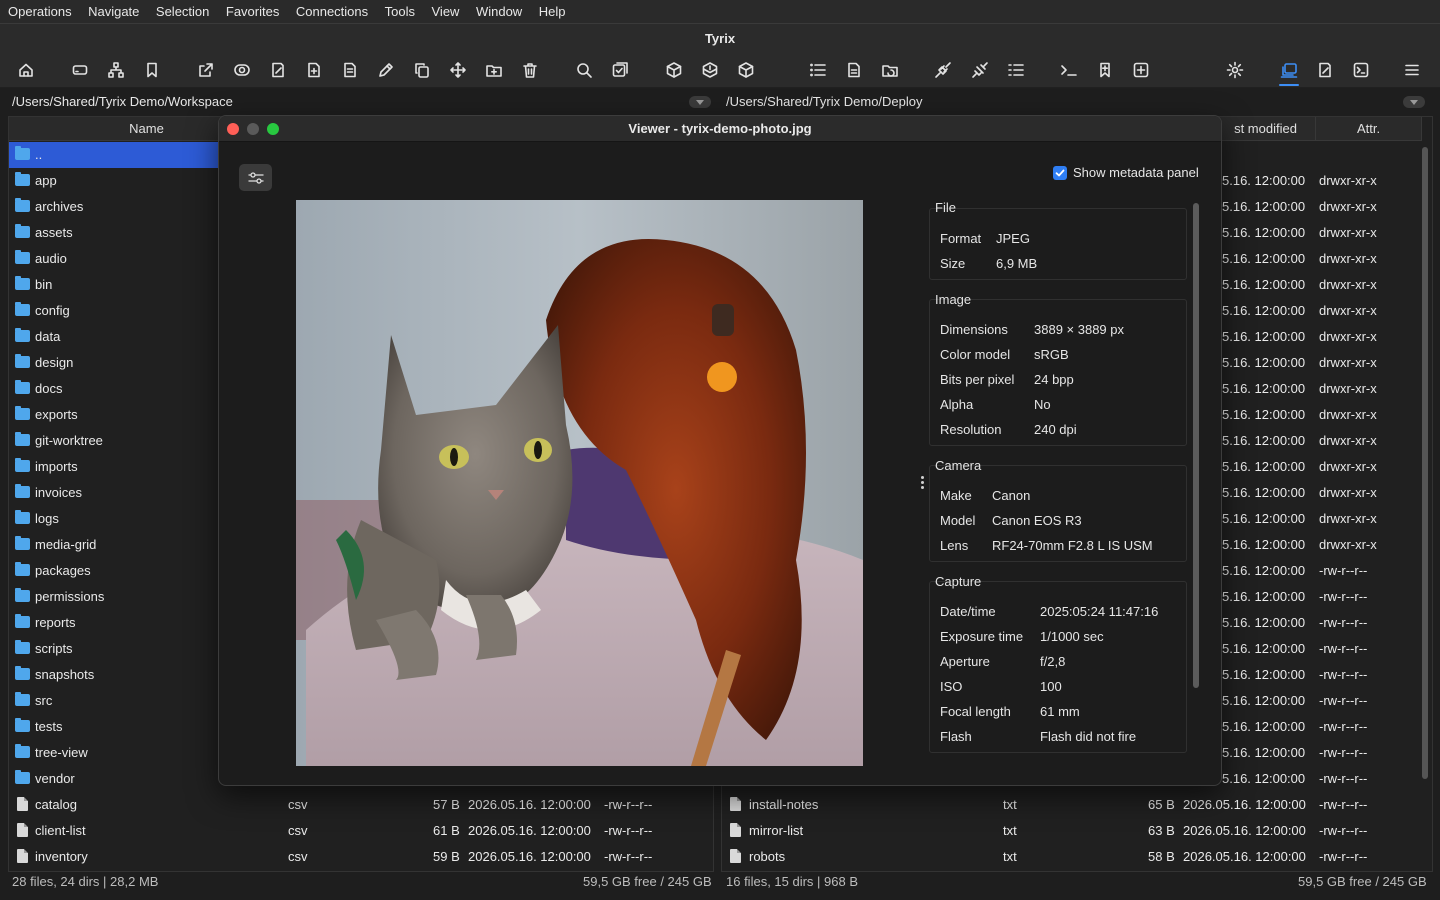  I want to click on file-name: inventory, so click(61, 856).